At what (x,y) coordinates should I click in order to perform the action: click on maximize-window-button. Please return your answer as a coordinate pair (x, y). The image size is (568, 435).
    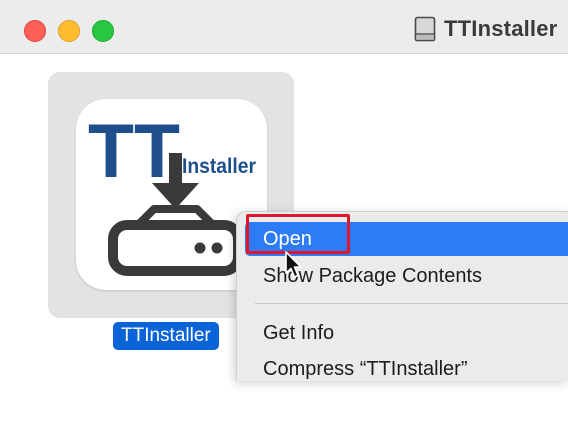
    Looking at the image, I should click on (103, 31).